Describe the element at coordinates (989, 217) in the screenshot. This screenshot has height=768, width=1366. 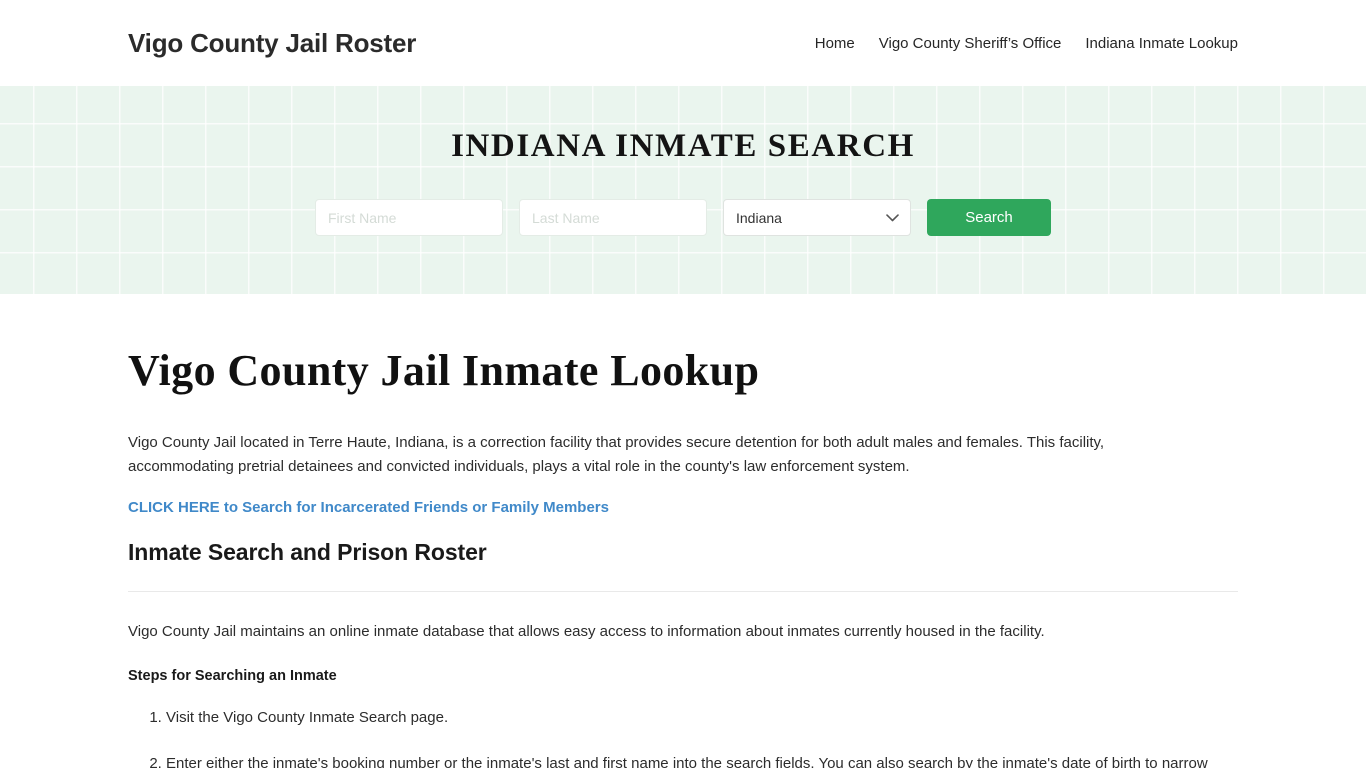
I see `search-button: Search` at that location.